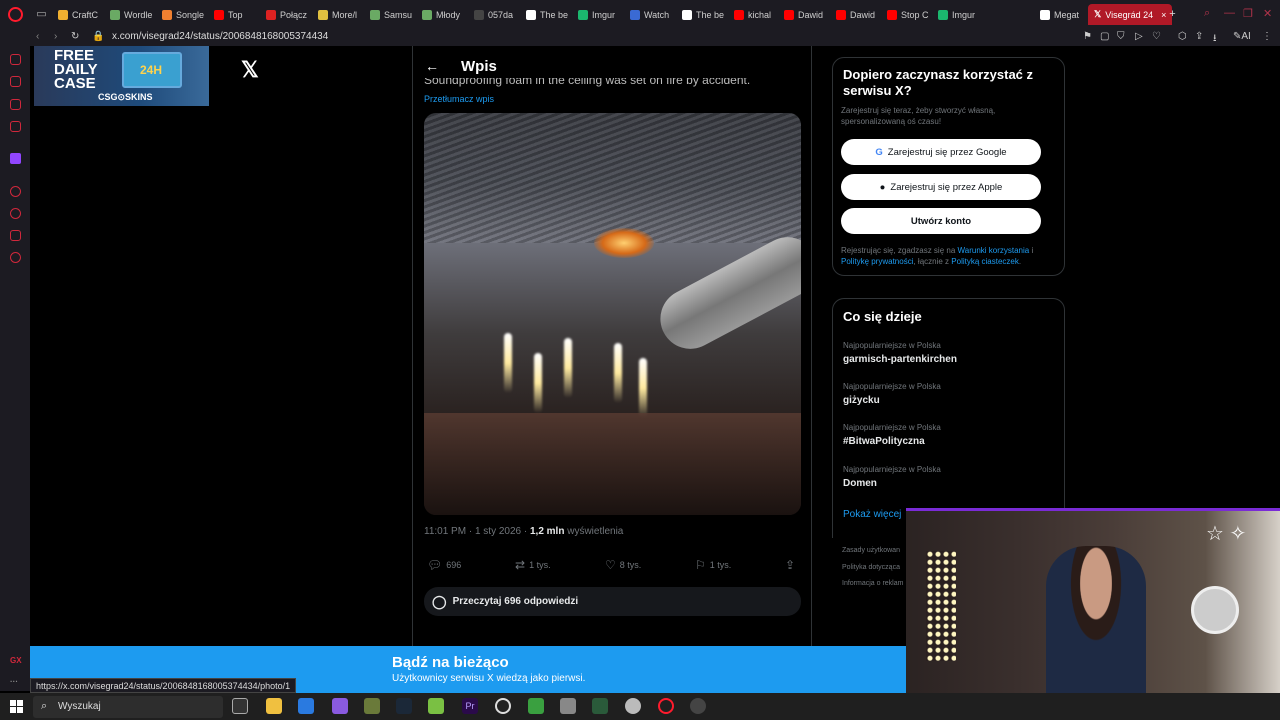 Image resolution: width=1280 pixels, height=720 pixels. I want to click on tab-active: 𝕏 Visegrád 24 ×, so click(1130, 14).